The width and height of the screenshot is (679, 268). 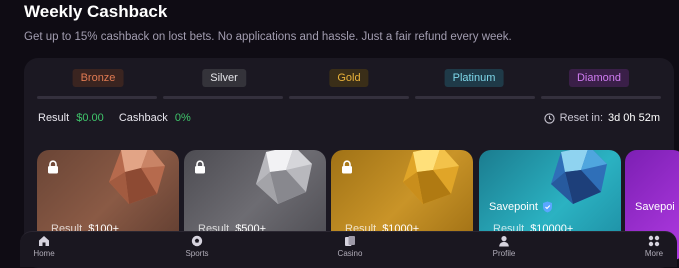 I want to click on savepoint-label: Savepoint, so click(x=521, y=207).